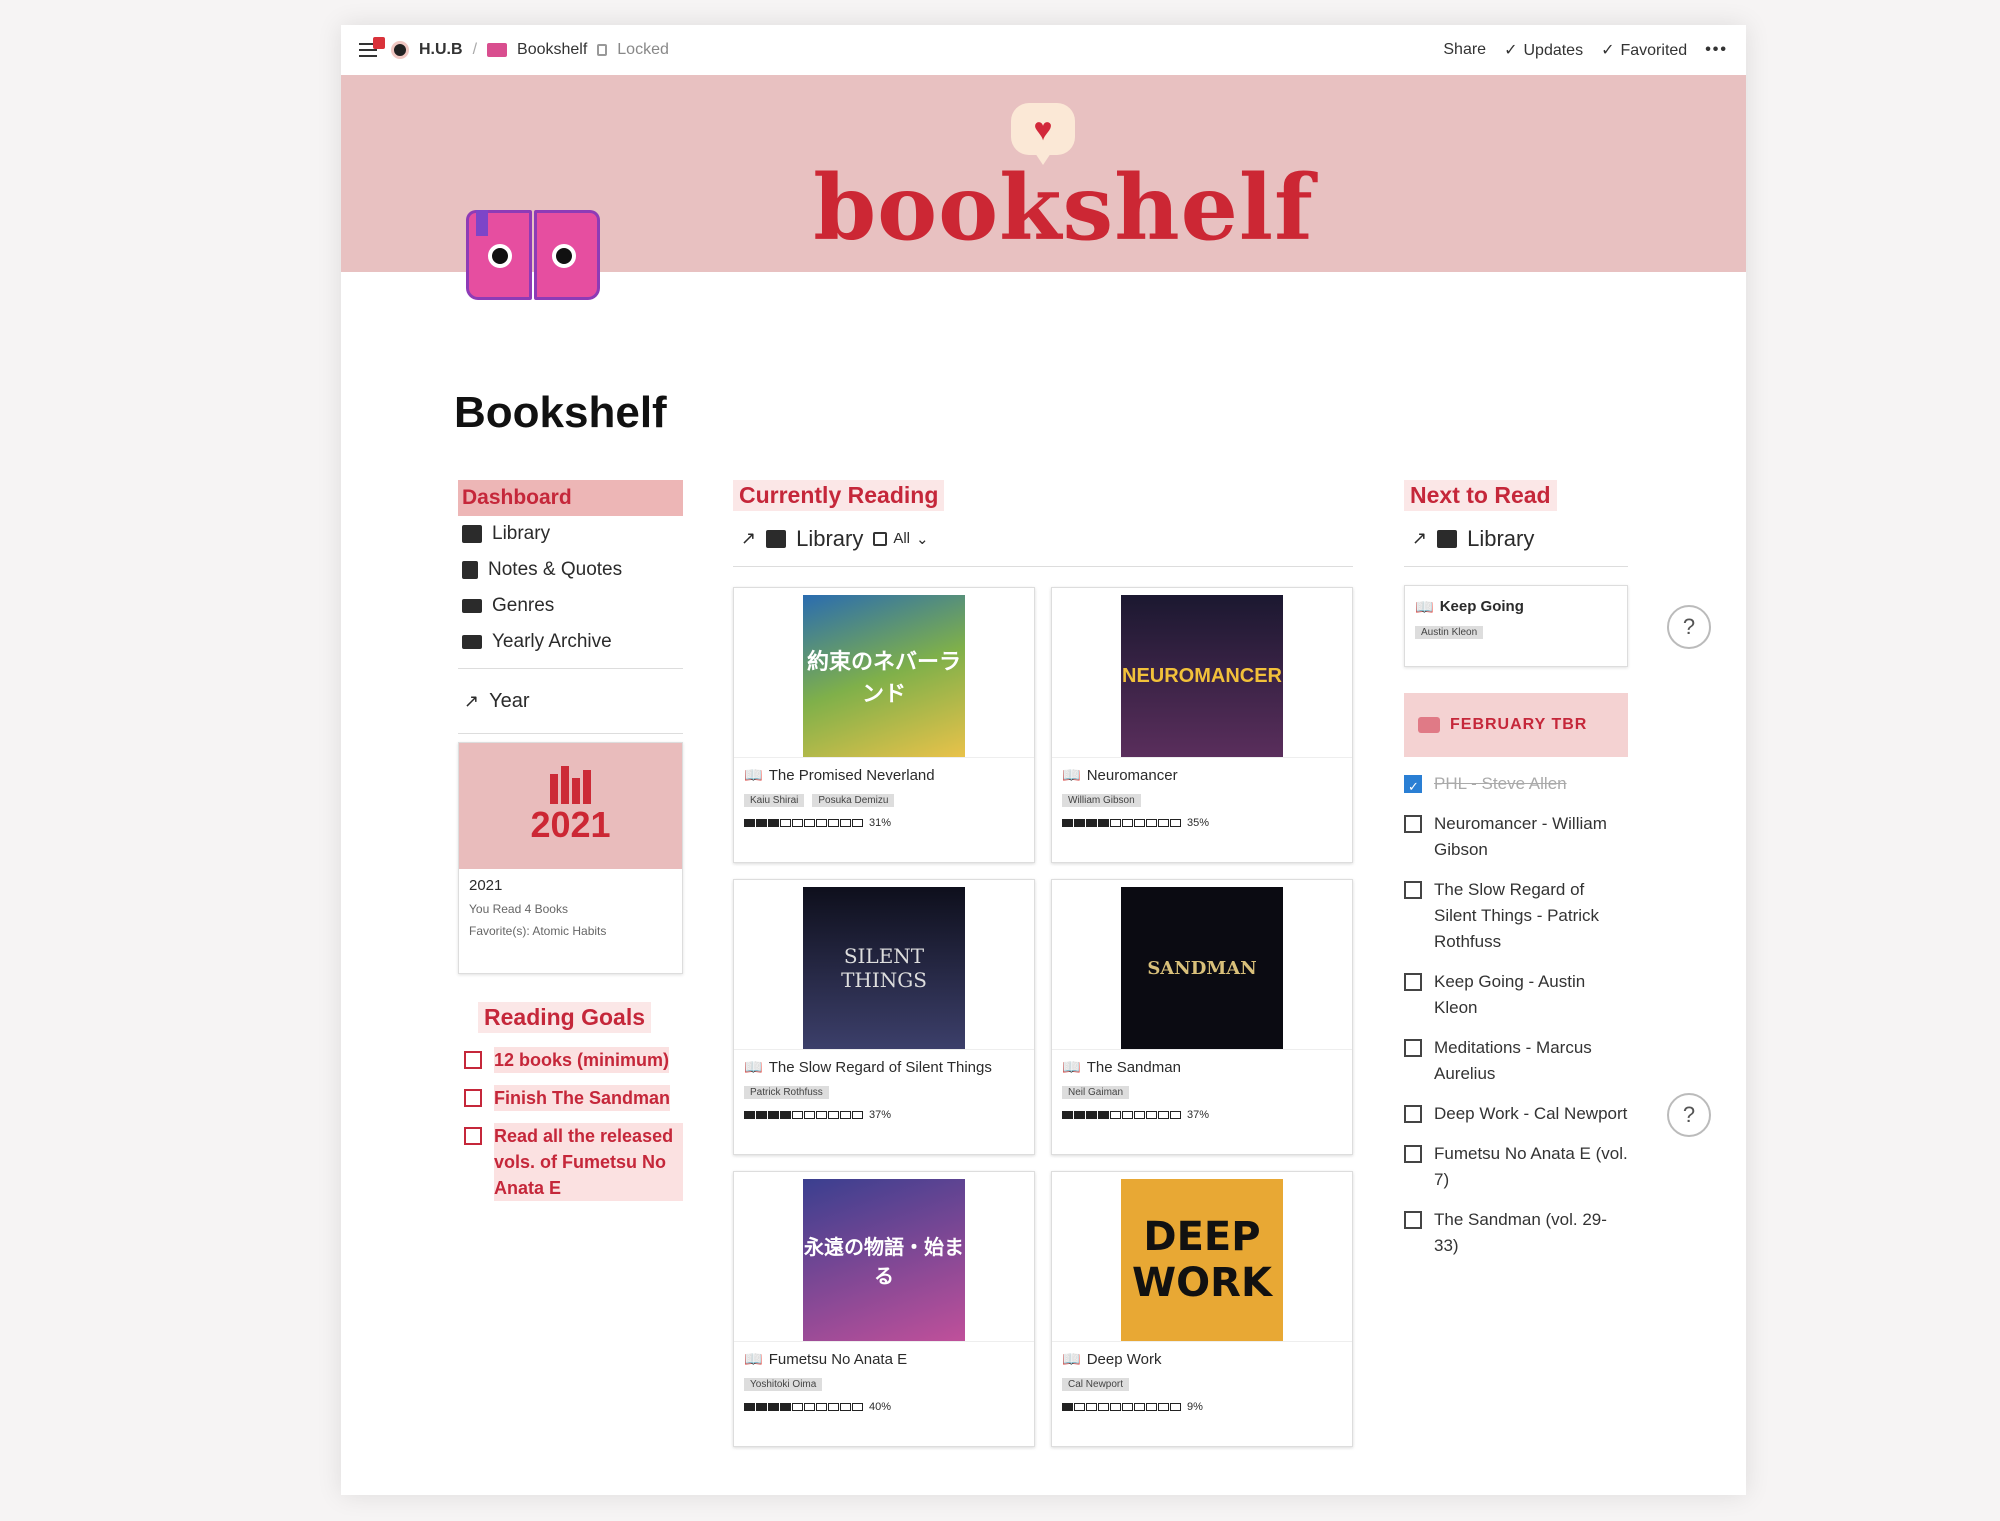 This screenshot has height=1521, width=2000. Describe the element at coordinates (441, 50) in the screenshot. I see `breadcrumb-workspace: H.U.B` at that location.